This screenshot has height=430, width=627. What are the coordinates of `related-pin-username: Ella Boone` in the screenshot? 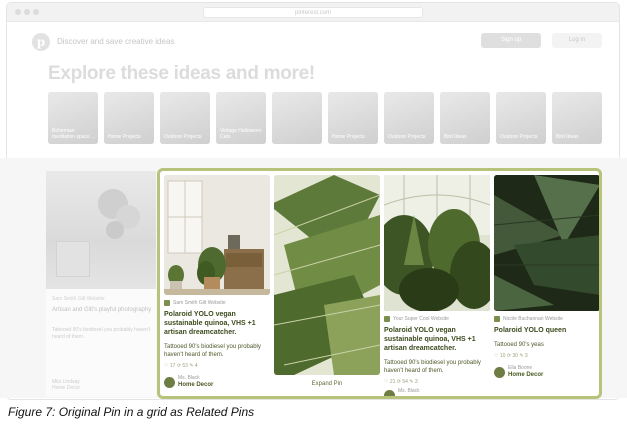 It's located at (520, 368).